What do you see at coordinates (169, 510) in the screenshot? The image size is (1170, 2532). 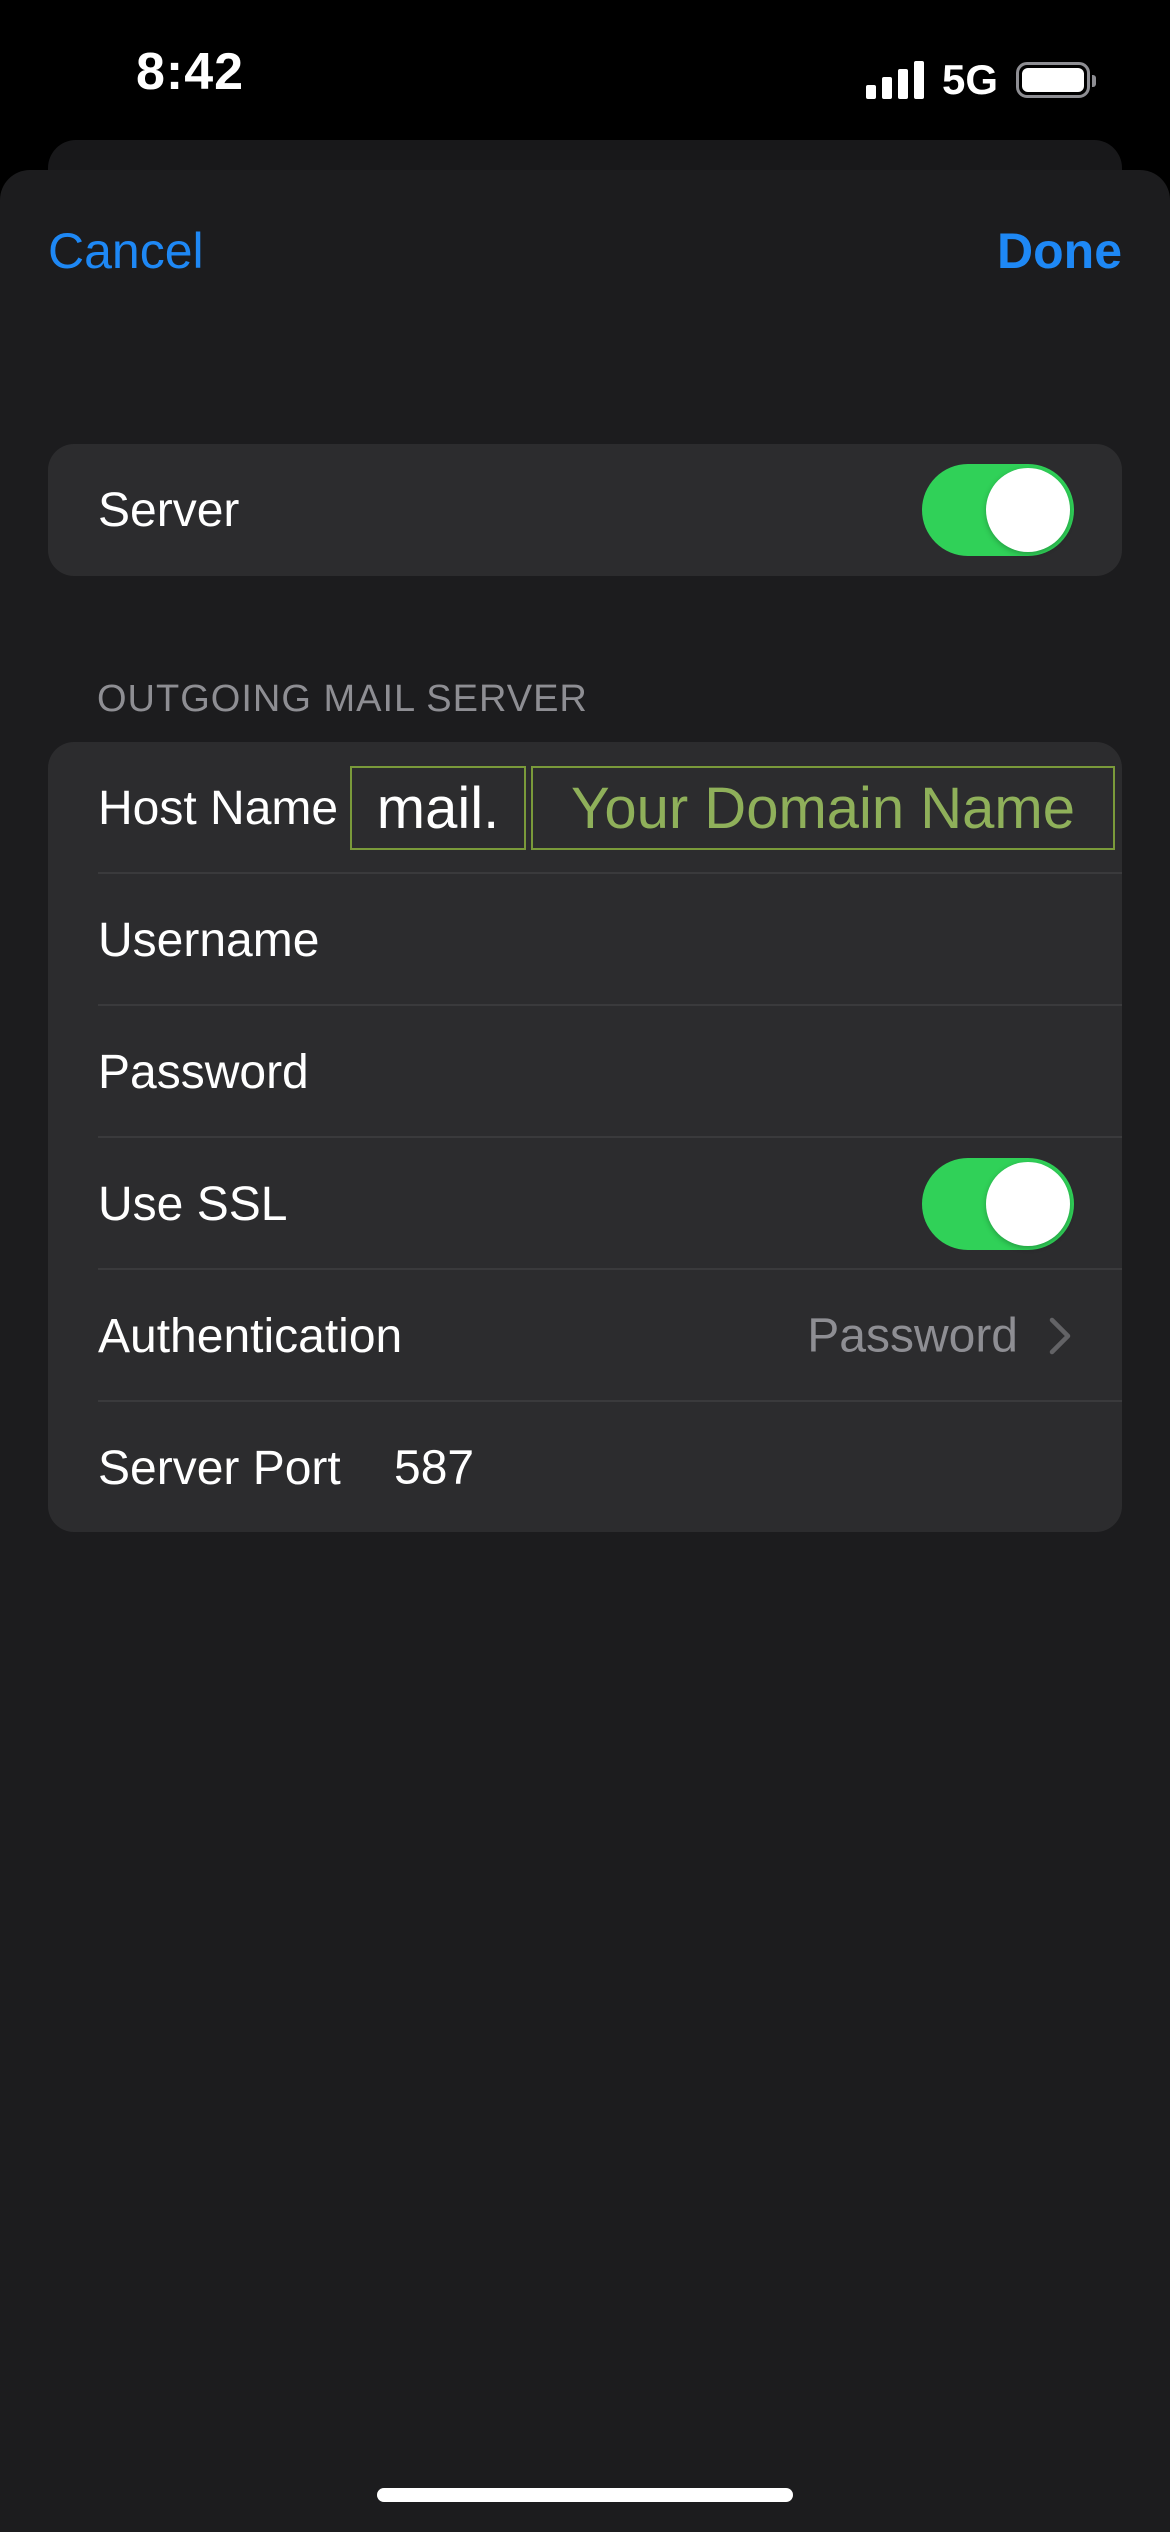 I see `server-label: Server` at bounding box center [169, 510].